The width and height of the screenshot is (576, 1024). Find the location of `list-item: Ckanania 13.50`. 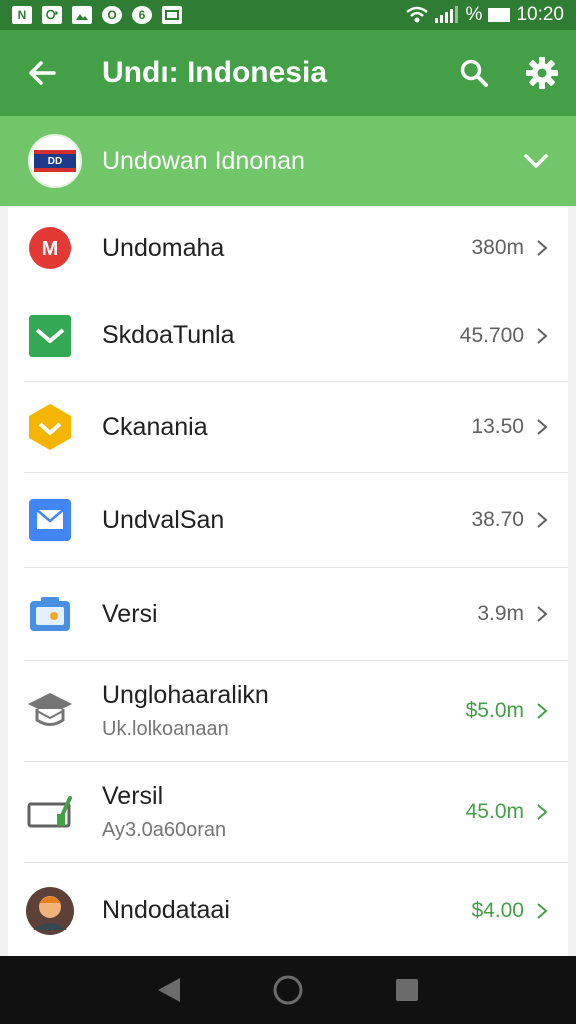

list-item: Ckanania 13.50 is located at coordinates (296, 427).